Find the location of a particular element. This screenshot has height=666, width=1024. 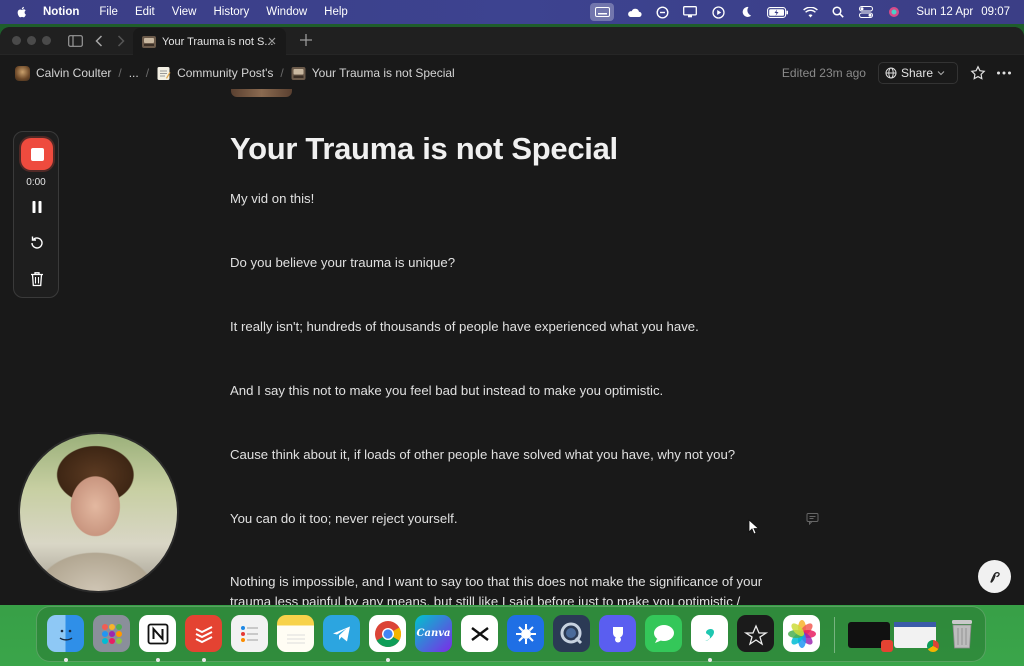

menu-history: History is located at coordinates (231, 12).